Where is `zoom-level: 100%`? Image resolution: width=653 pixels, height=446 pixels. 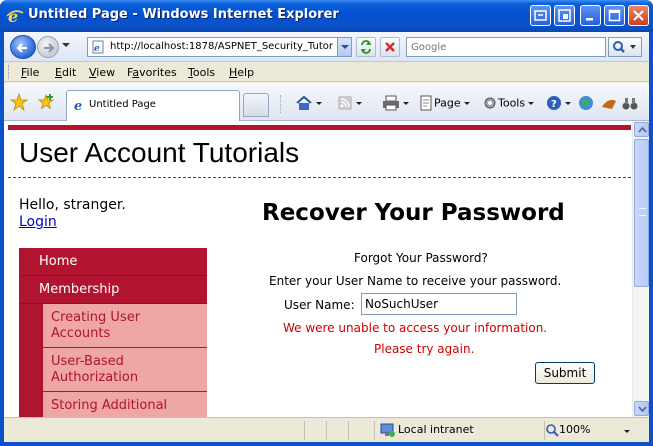
zoom-level: 100% is located at coordinates (574, 429).